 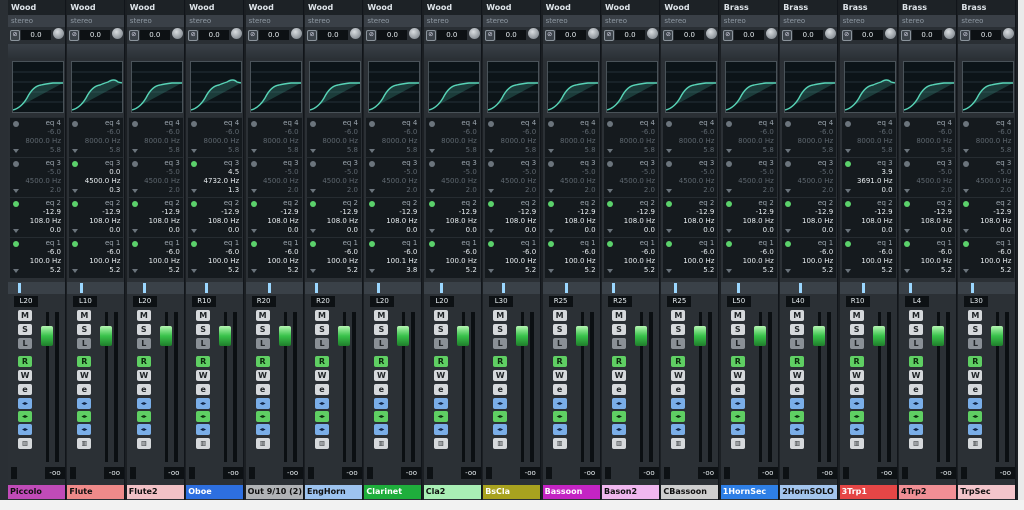 What do you see at coordinates (987, 492) in the screenshot?
I see `channel-name: TrpSec` at bounding box center [987, 492].